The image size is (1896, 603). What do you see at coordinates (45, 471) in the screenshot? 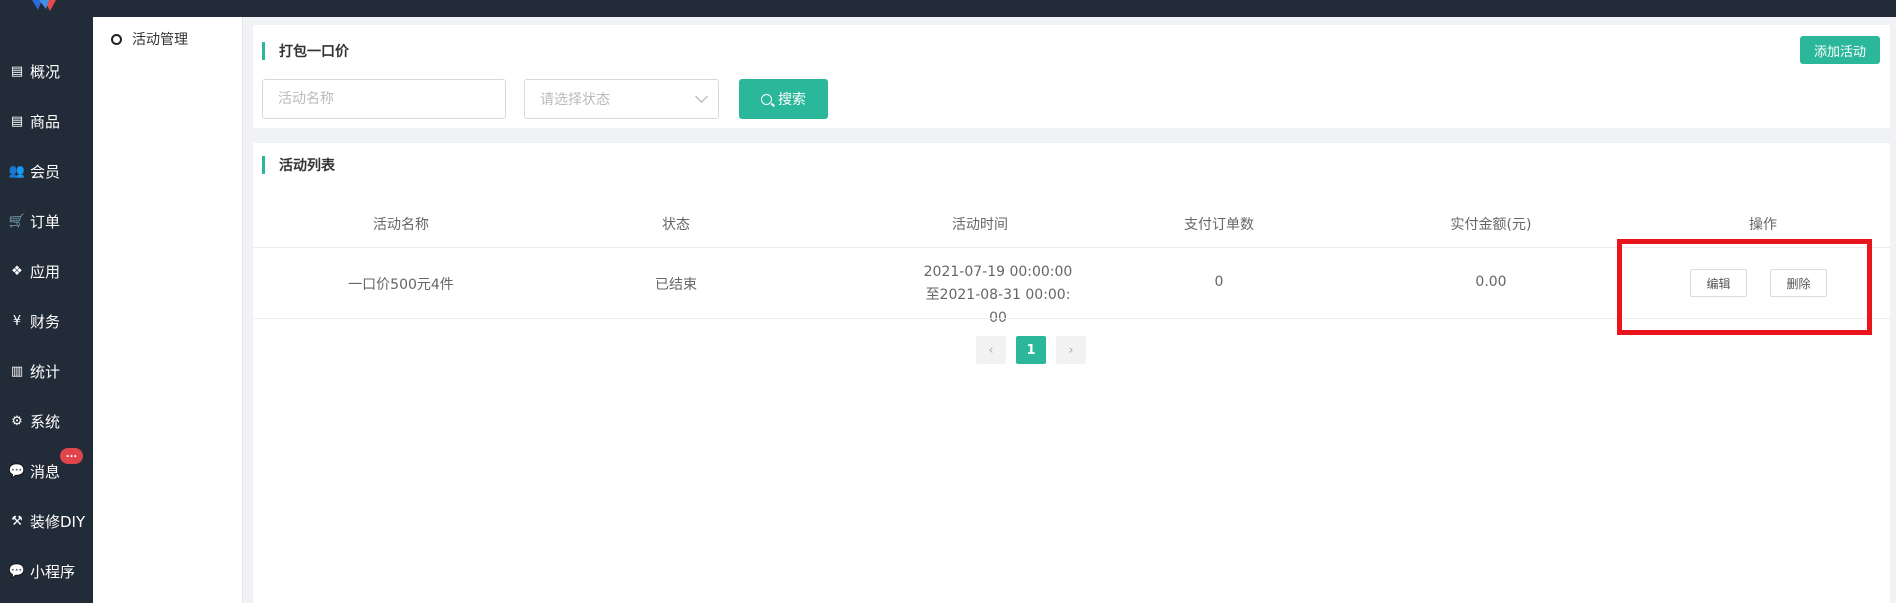
I see `sidebar-item-label: 消息` at bounding box center [45, 471].